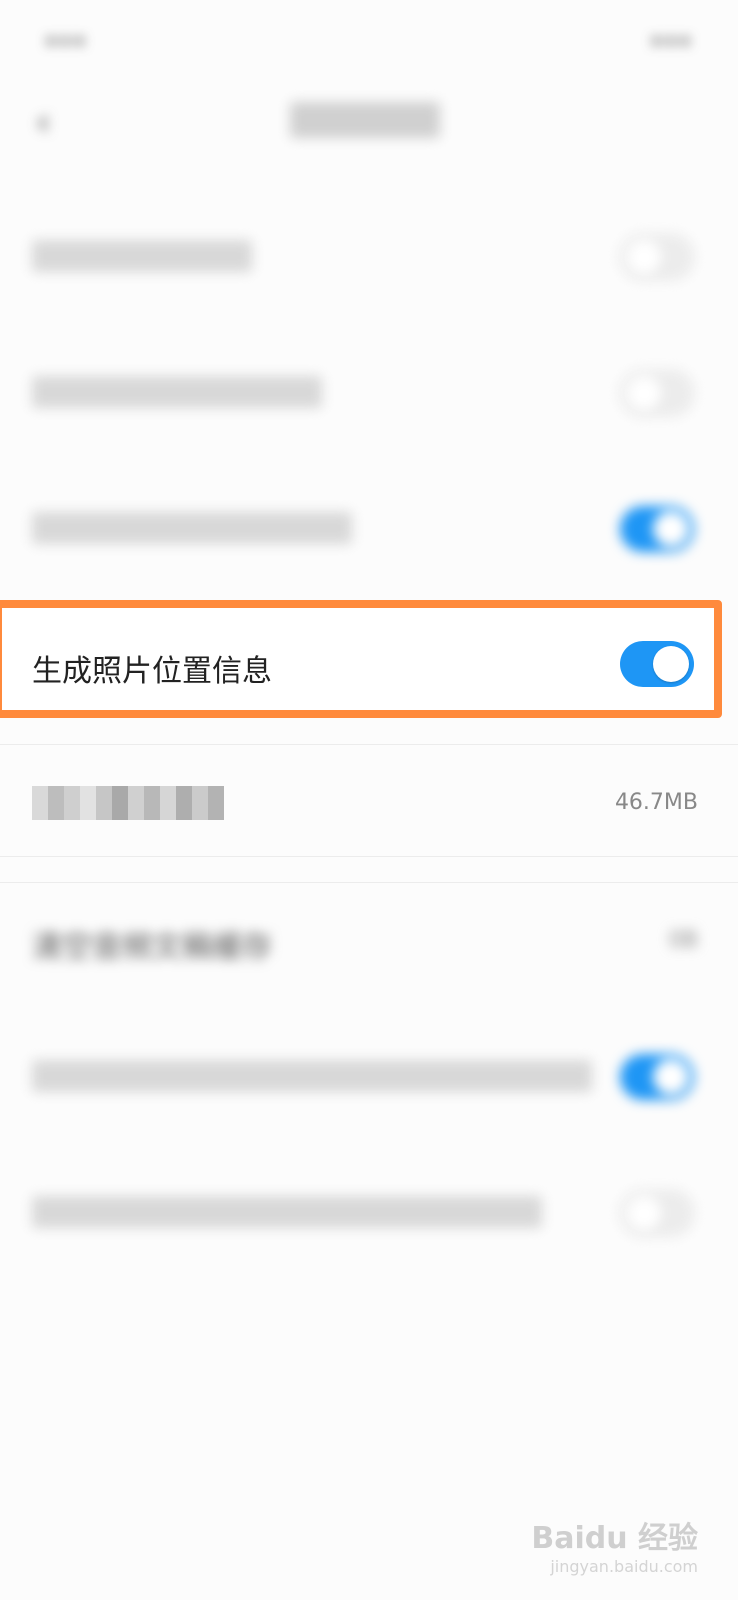  I want to click on photo-location-label: 生成照片位置信息, so click(152, 671).